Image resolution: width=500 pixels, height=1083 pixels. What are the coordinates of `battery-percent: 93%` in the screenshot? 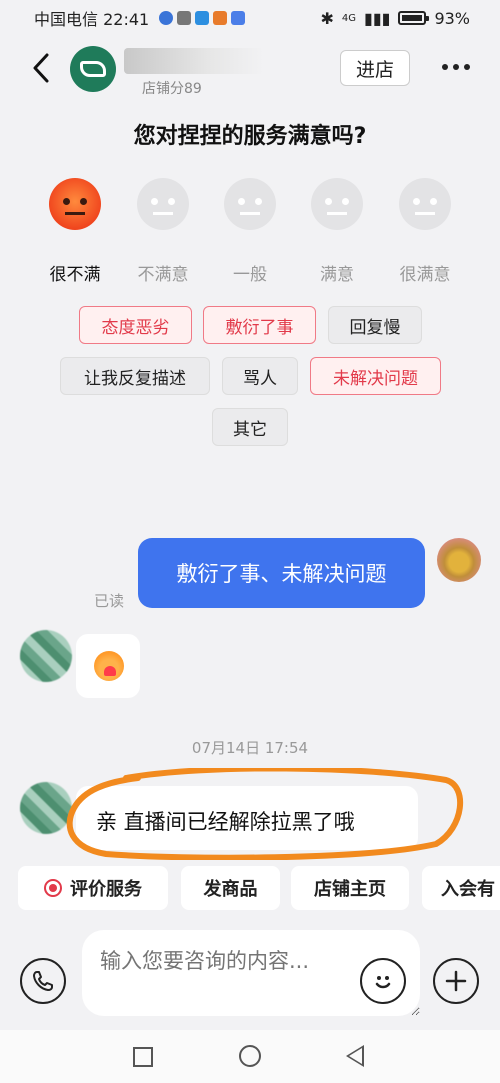 It's located at (452, 18).